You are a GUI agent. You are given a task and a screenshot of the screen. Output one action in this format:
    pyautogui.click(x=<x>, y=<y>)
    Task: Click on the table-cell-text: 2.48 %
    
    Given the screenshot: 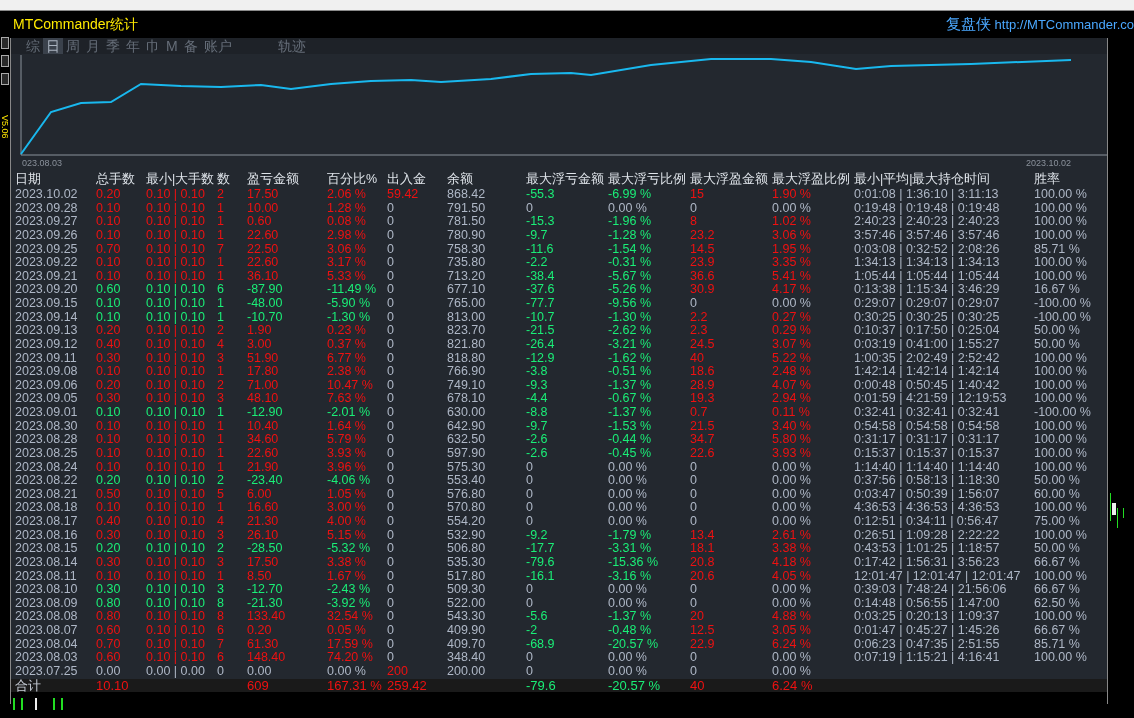 What is the action you would take?
    pyautogui.click(x=792, y=372)
    